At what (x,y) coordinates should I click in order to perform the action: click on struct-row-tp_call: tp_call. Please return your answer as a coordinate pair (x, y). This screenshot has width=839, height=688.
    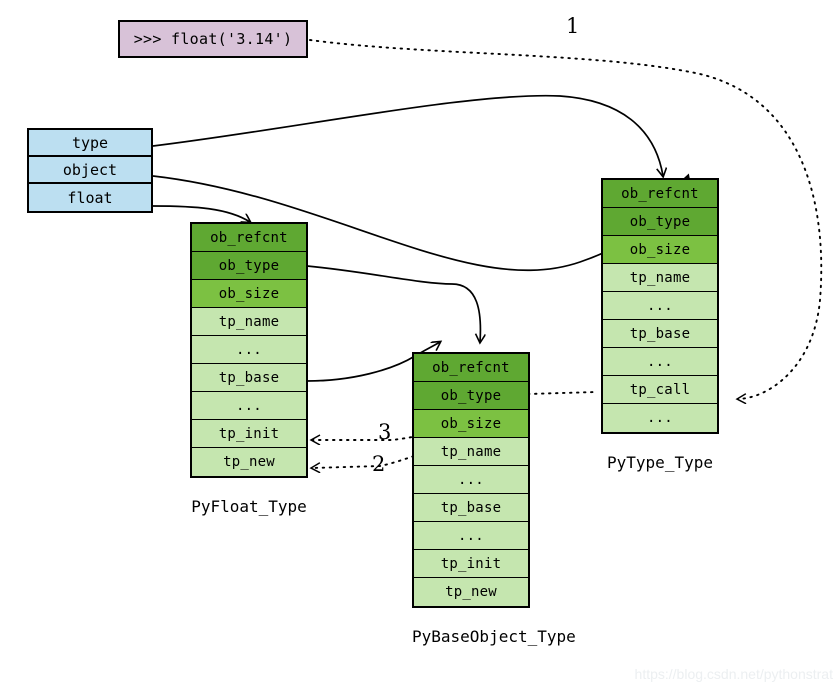
    Looking at the image, I should click on (660, 390).